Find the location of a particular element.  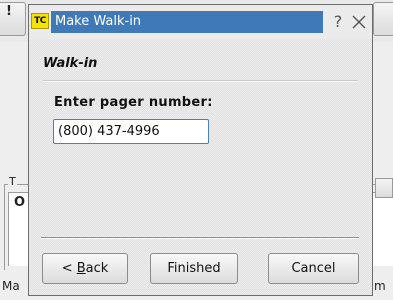

background-right-button is located at coordinates (383, 19).